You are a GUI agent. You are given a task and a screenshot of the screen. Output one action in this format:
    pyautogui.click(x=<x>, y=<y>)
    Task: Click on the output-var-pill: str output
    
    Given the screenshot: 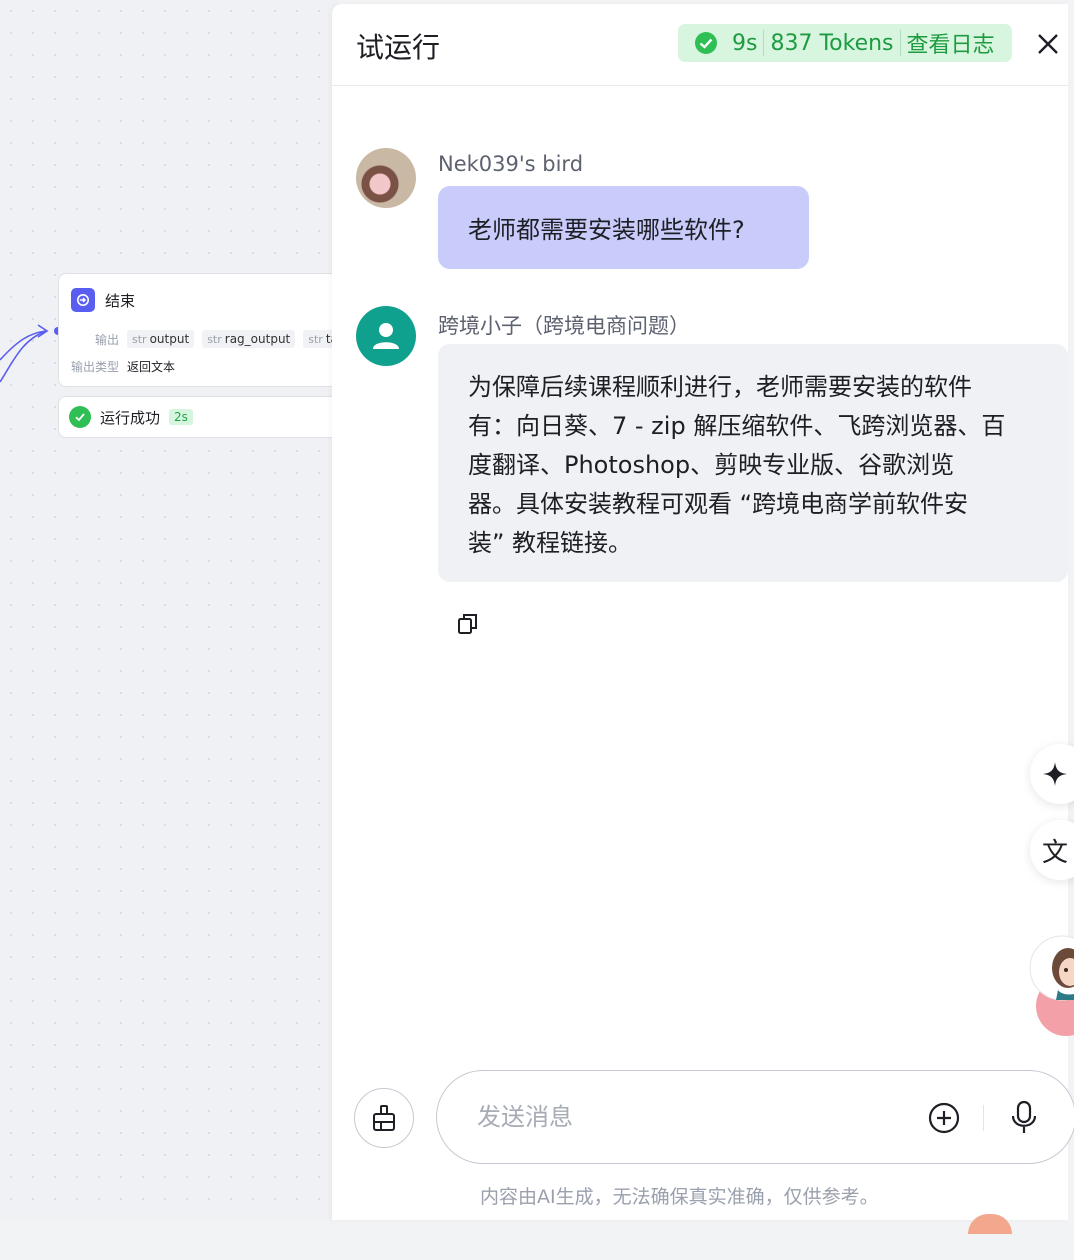 What is the action you would take?
    pyautogui.click(x=161, y=339)
    